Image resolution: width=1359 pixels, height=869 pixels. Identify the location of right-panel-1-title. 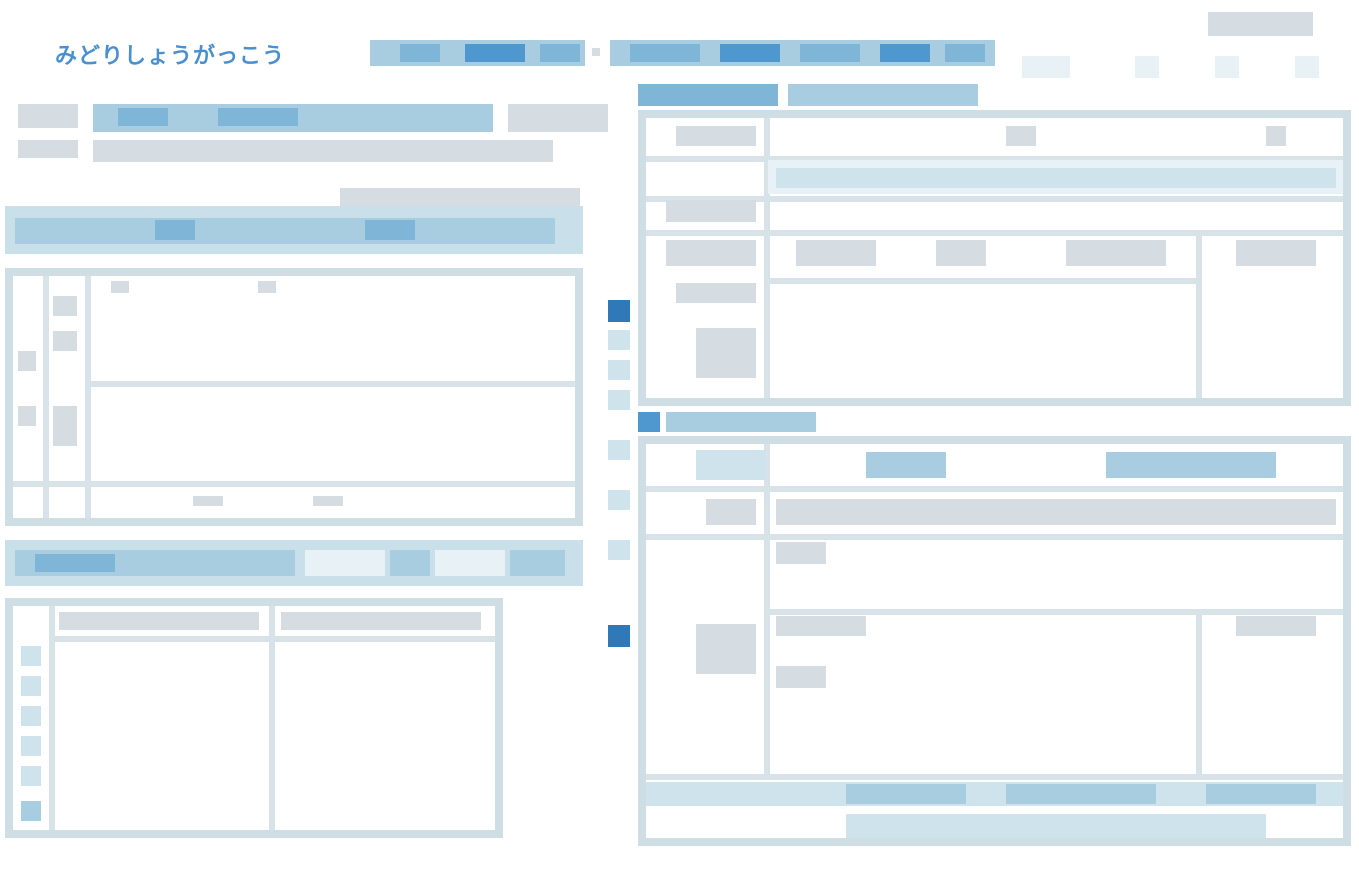
(808, 96).